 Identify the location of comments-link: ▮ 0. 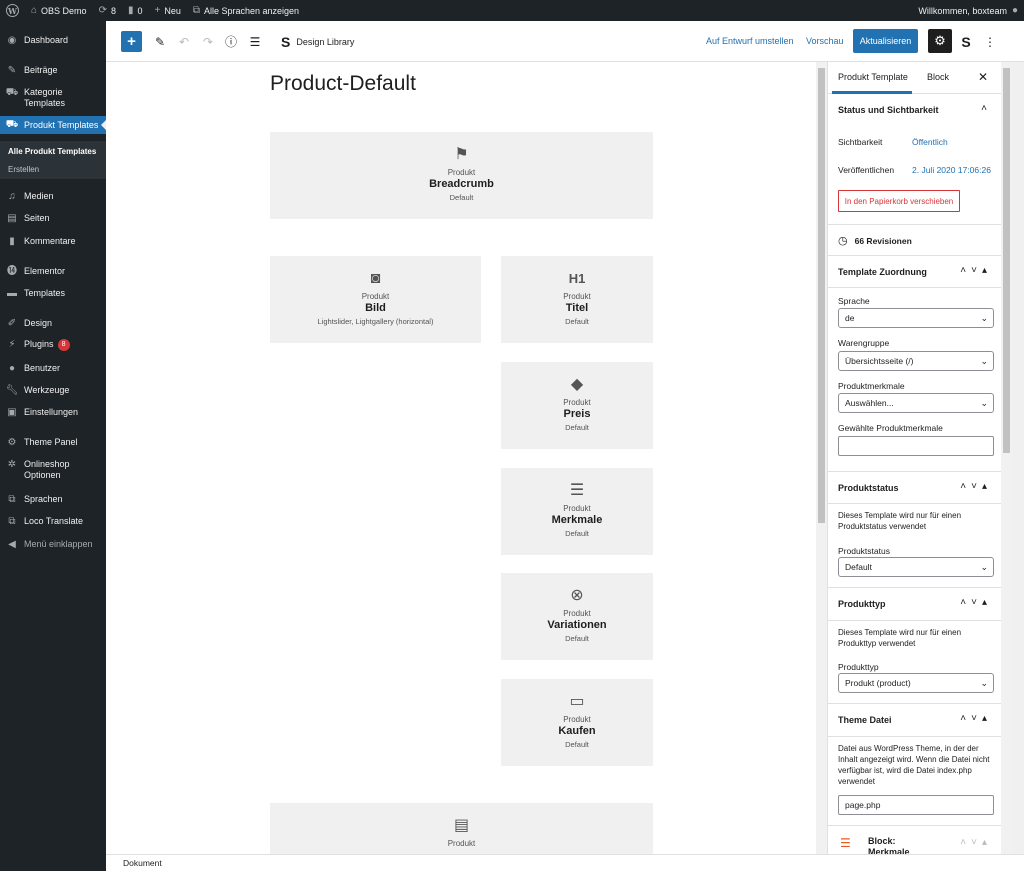
(135, 10).